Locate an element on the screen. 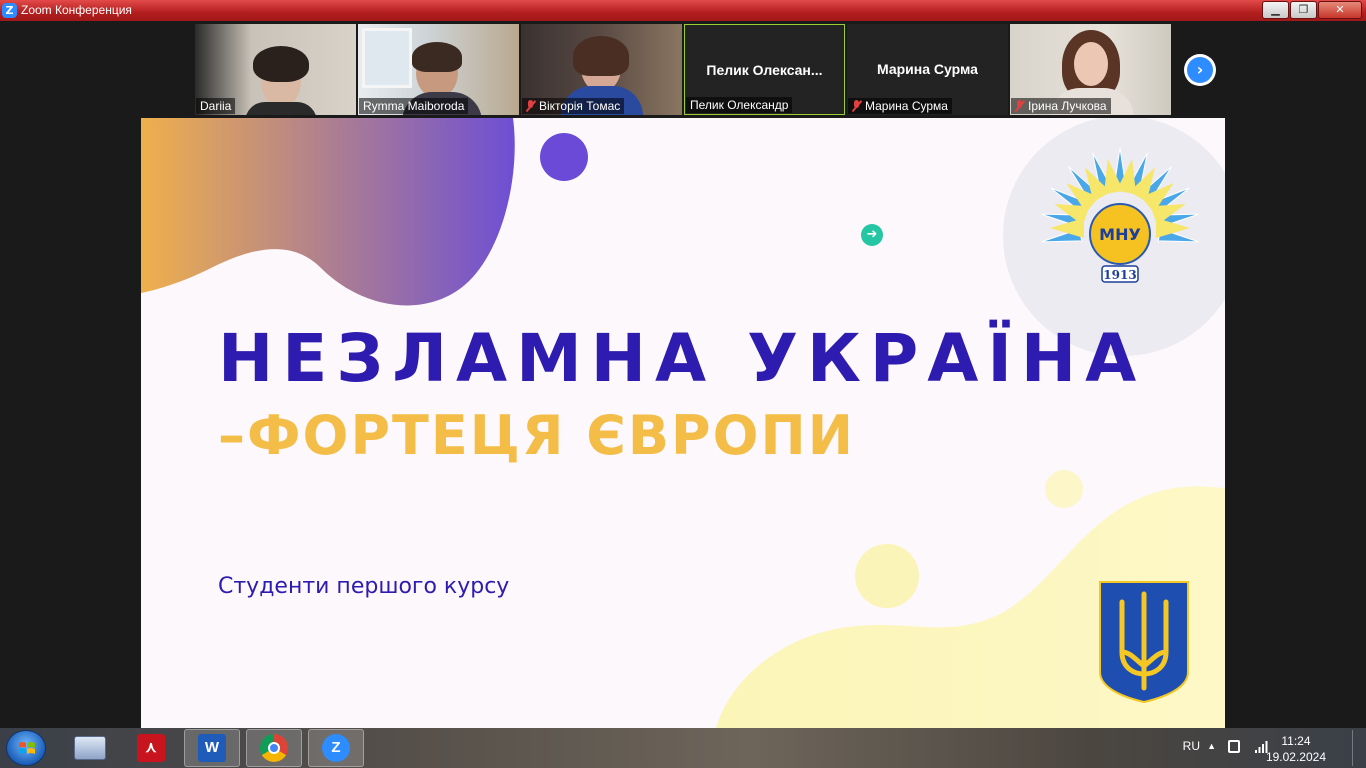 Image resolution: width=1366 pixels, height=768 pixels. restore-button: ❐ is located at coordinates (1303, 10).